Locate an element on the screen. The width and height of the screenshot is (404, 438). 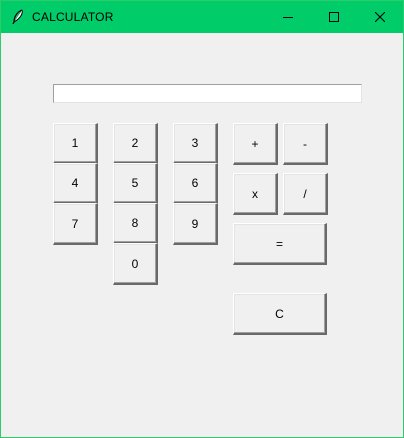
key-0-button: 0 is located at coordinates (135, 264).